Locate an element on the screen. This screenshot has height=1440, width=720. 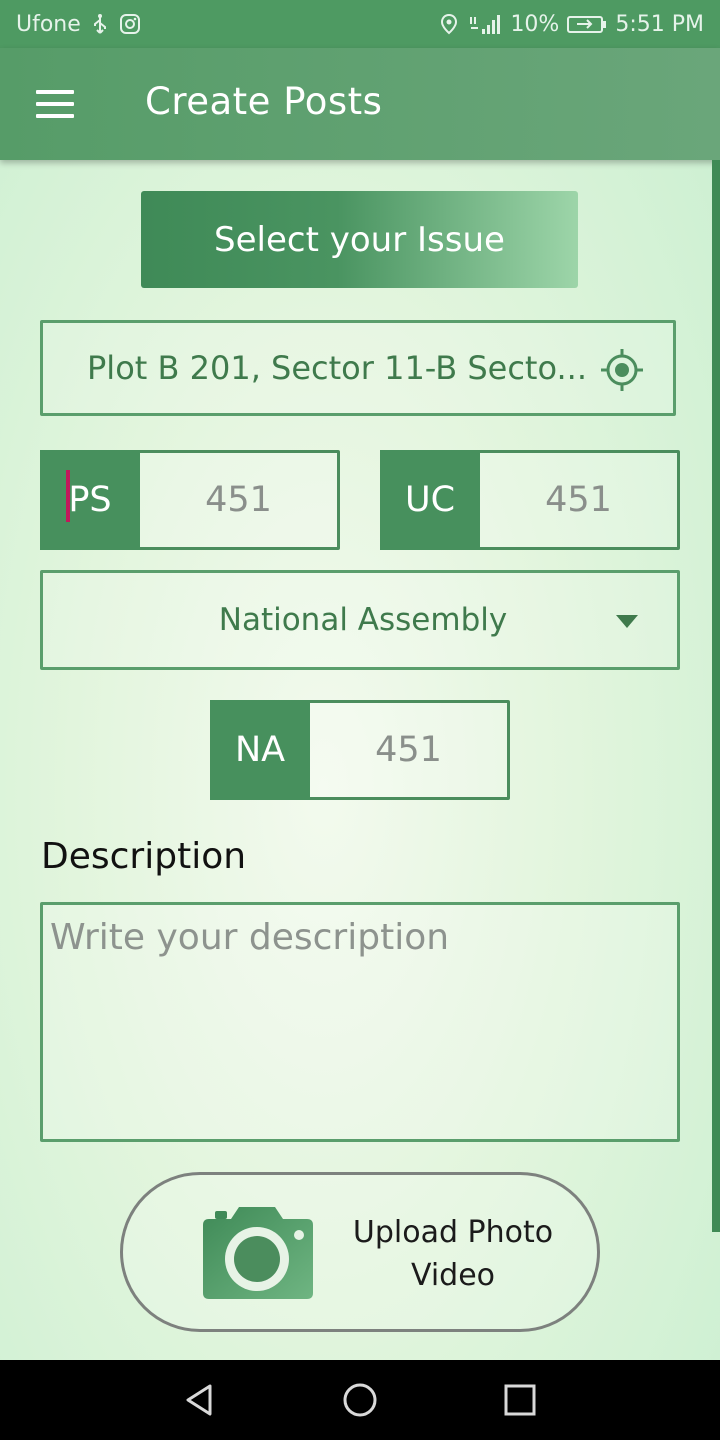
uc-field: UC 451 is located at coordinates (530, 500).